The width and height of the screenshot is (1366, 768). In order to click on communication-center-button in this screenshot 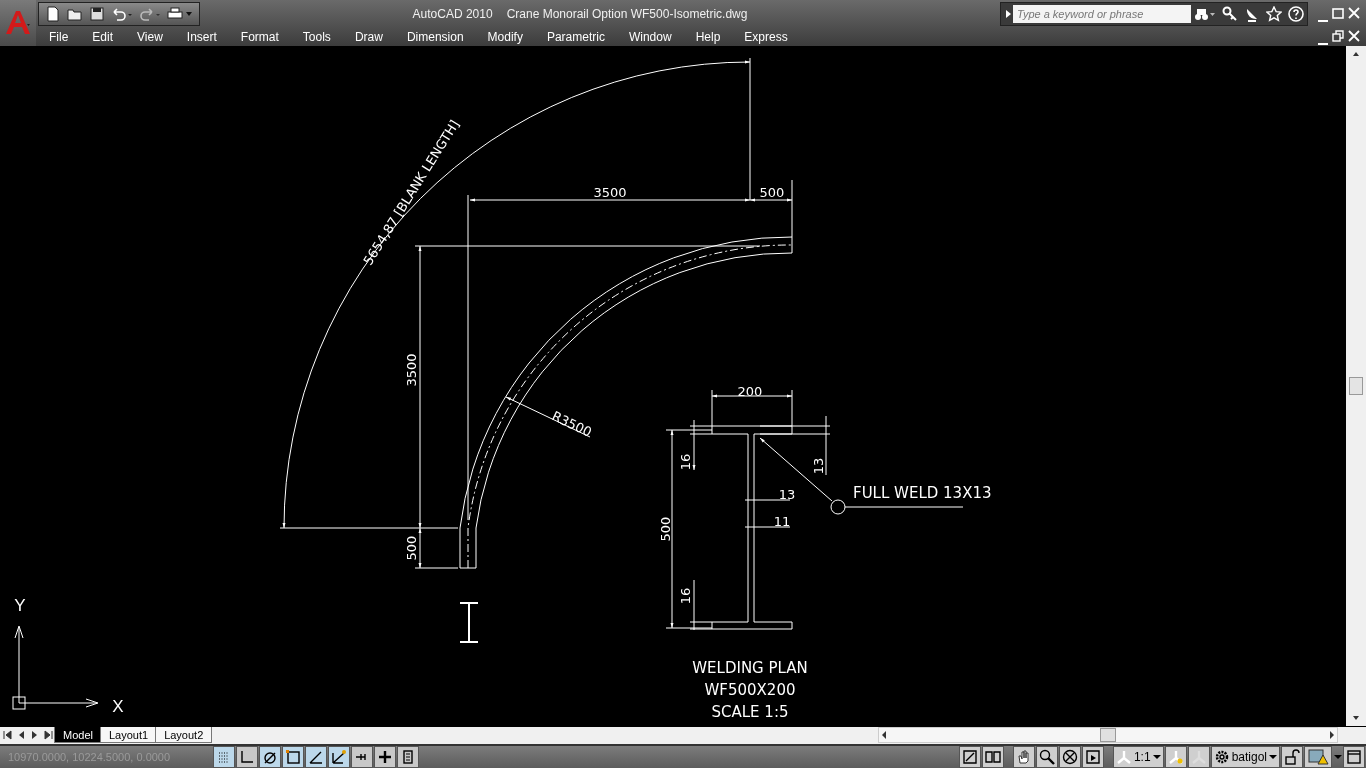, I will do `click(1318, 756)`.